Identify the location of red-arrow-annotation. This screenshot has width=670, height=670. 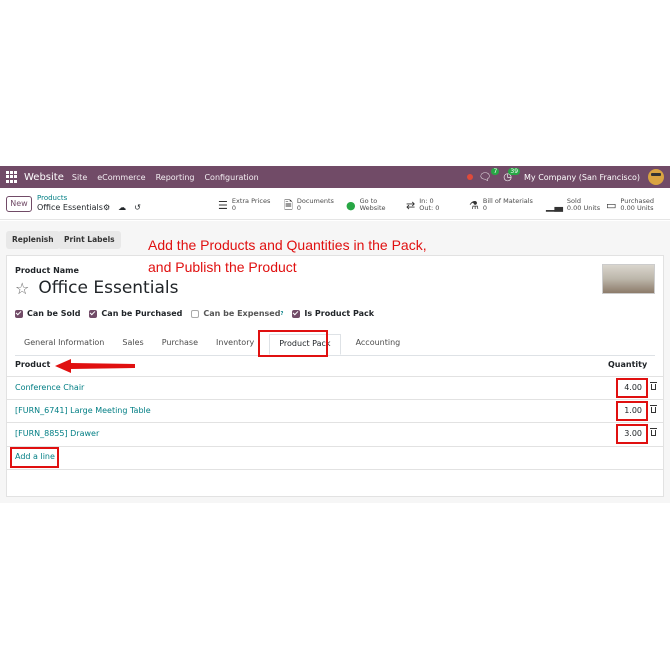
(95, 366).